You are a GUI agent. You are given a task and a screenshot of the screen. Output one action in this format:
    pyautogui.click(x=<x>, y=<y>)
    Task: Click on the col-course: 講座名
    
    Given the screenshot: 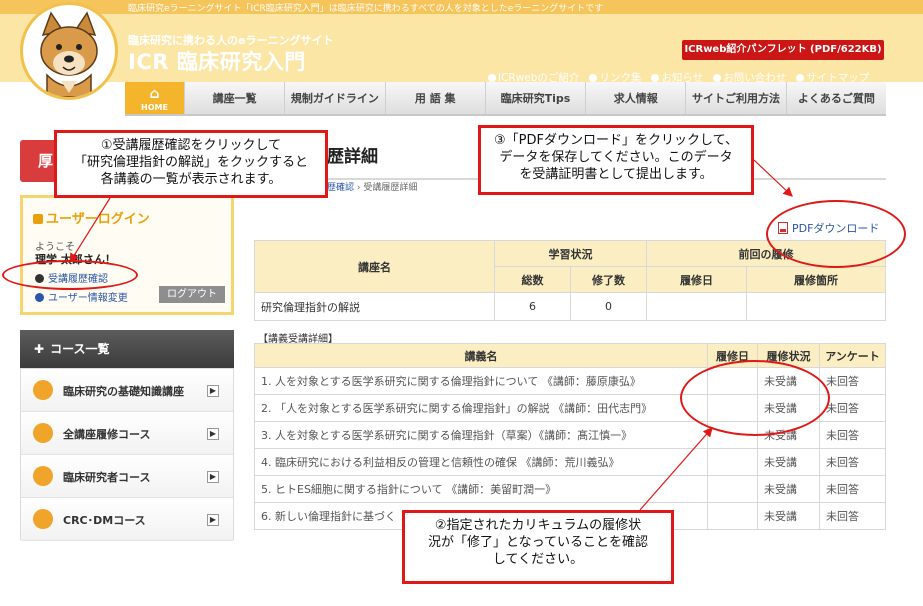 What is the action you would take?
    pyautogui.click(x=374, y=266)
    